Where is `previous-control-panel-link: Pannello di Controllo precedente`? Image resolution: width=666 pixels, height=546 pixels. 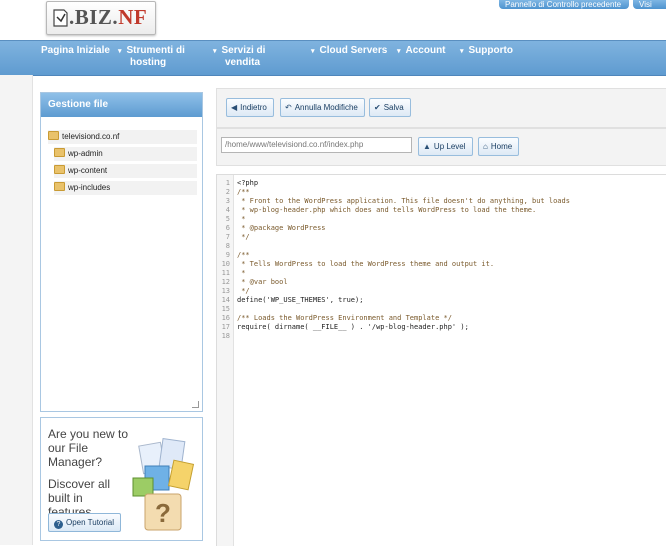 previous-control-panel-link: Pannello di Controllo precedente is located at coordinates (564, 4).